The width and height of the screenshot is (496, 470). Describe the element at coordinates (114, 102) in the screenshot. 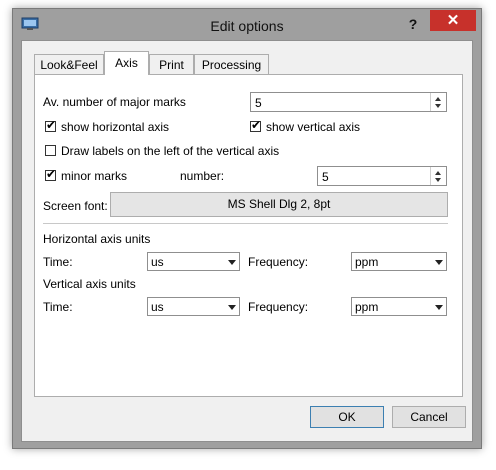

I see `major-marks-label: Av. number of major marks` at that location.